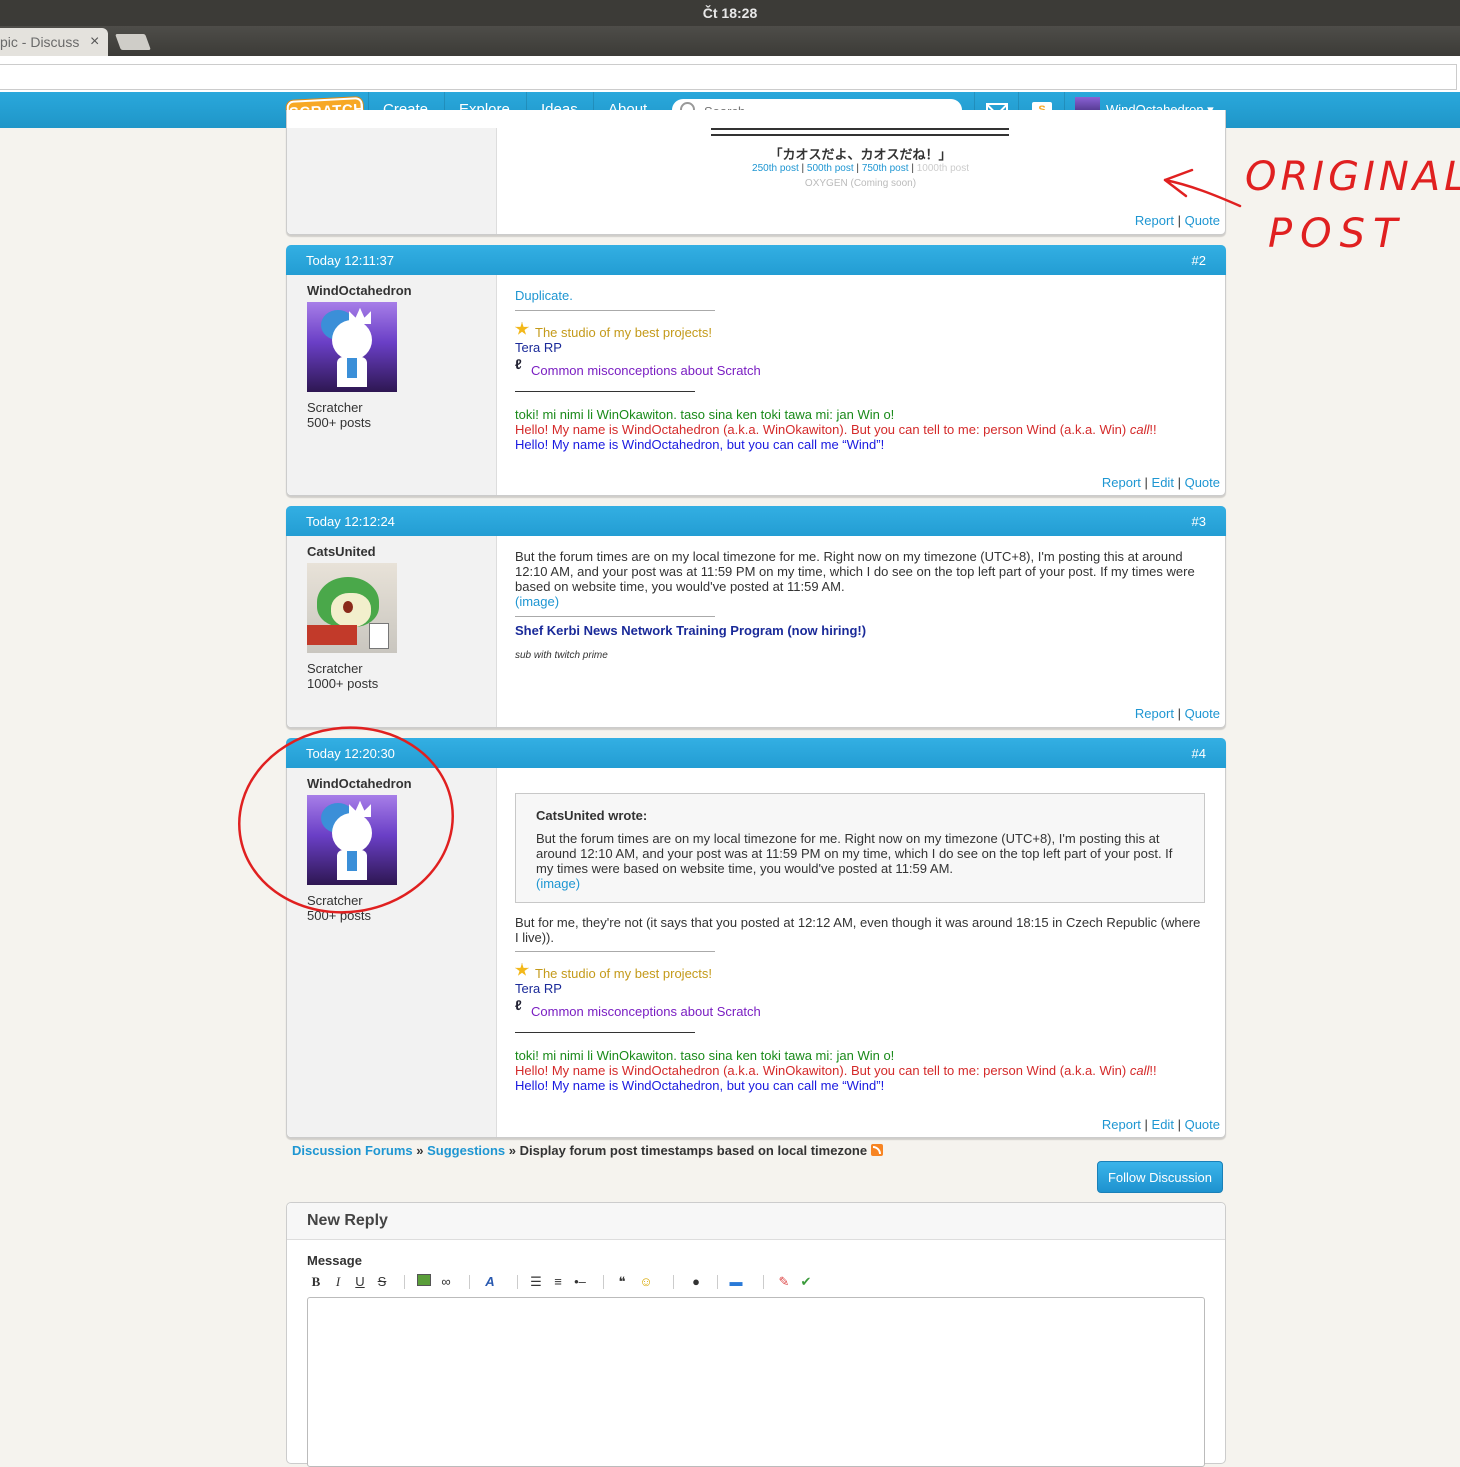 The height and width of the screenshot is (1467, 1460). I want to click on post-number: #2, so click(1199, 260).